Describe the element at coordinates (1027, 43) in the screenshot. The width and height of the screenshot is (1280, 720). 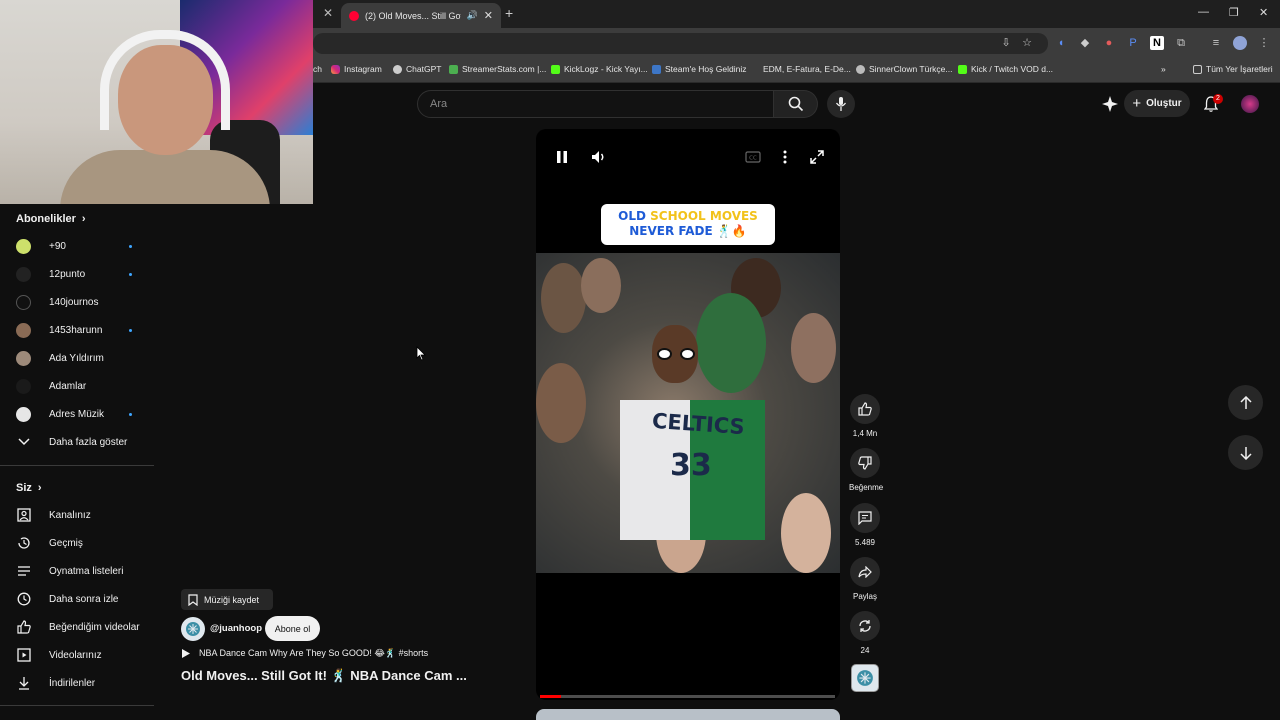
I see `star-icon: ☆` at that location.